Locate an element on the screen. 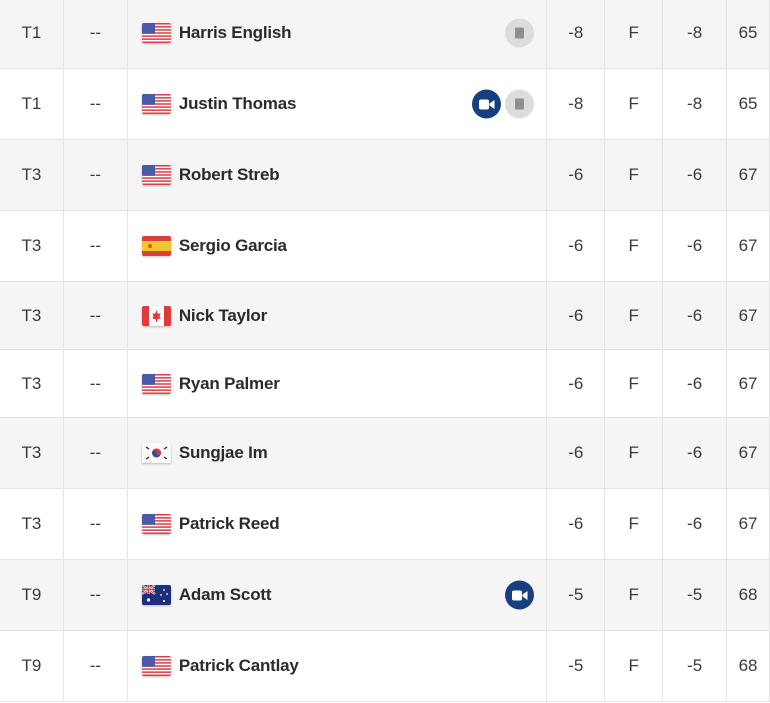 Image resolution: width=770 pixels, height=703 pixels. leaderboard-row: T9 -- Patrick Cantlay -5 F -5 68 is located at coordinates (385, 666).